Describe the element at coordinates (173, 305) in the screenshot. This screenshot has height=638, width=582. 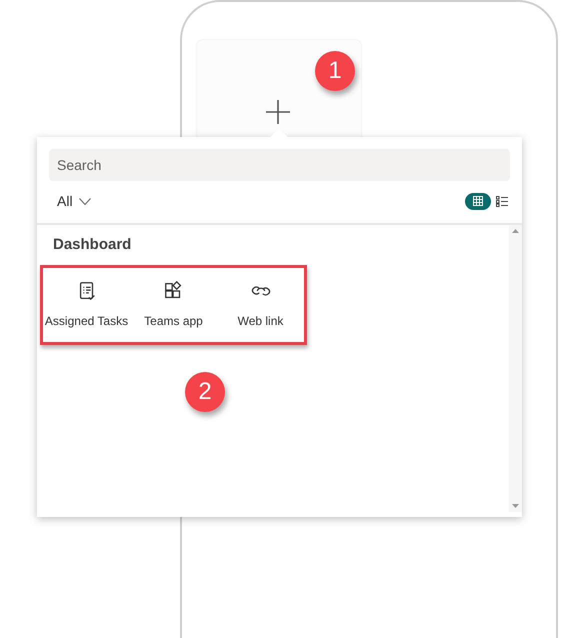
I see `web-part-option: Teams app` at that location.